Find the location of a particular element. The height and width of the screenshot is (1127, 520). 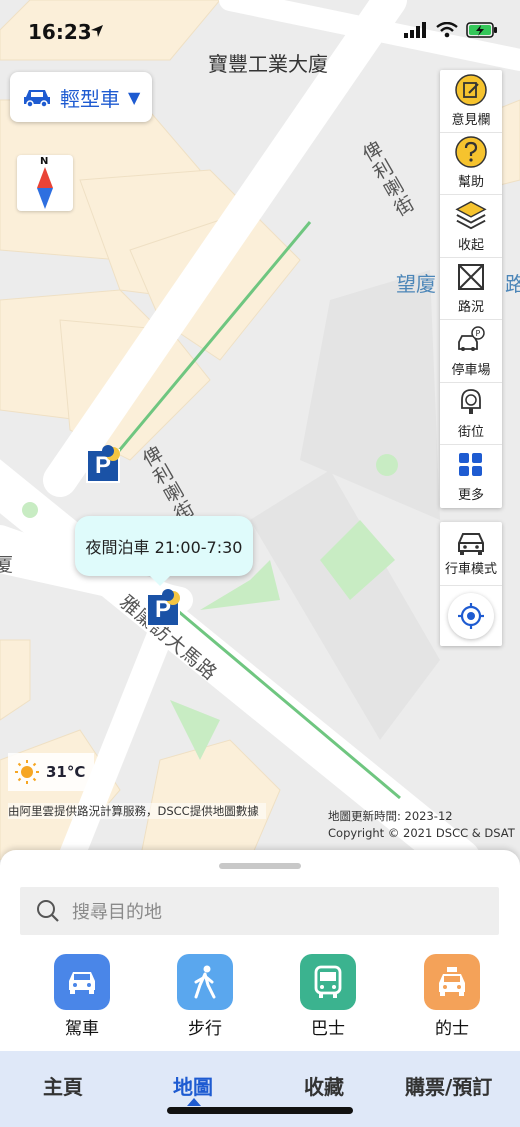

left-edge-label: 厦 is located at coordinates (7, 565).